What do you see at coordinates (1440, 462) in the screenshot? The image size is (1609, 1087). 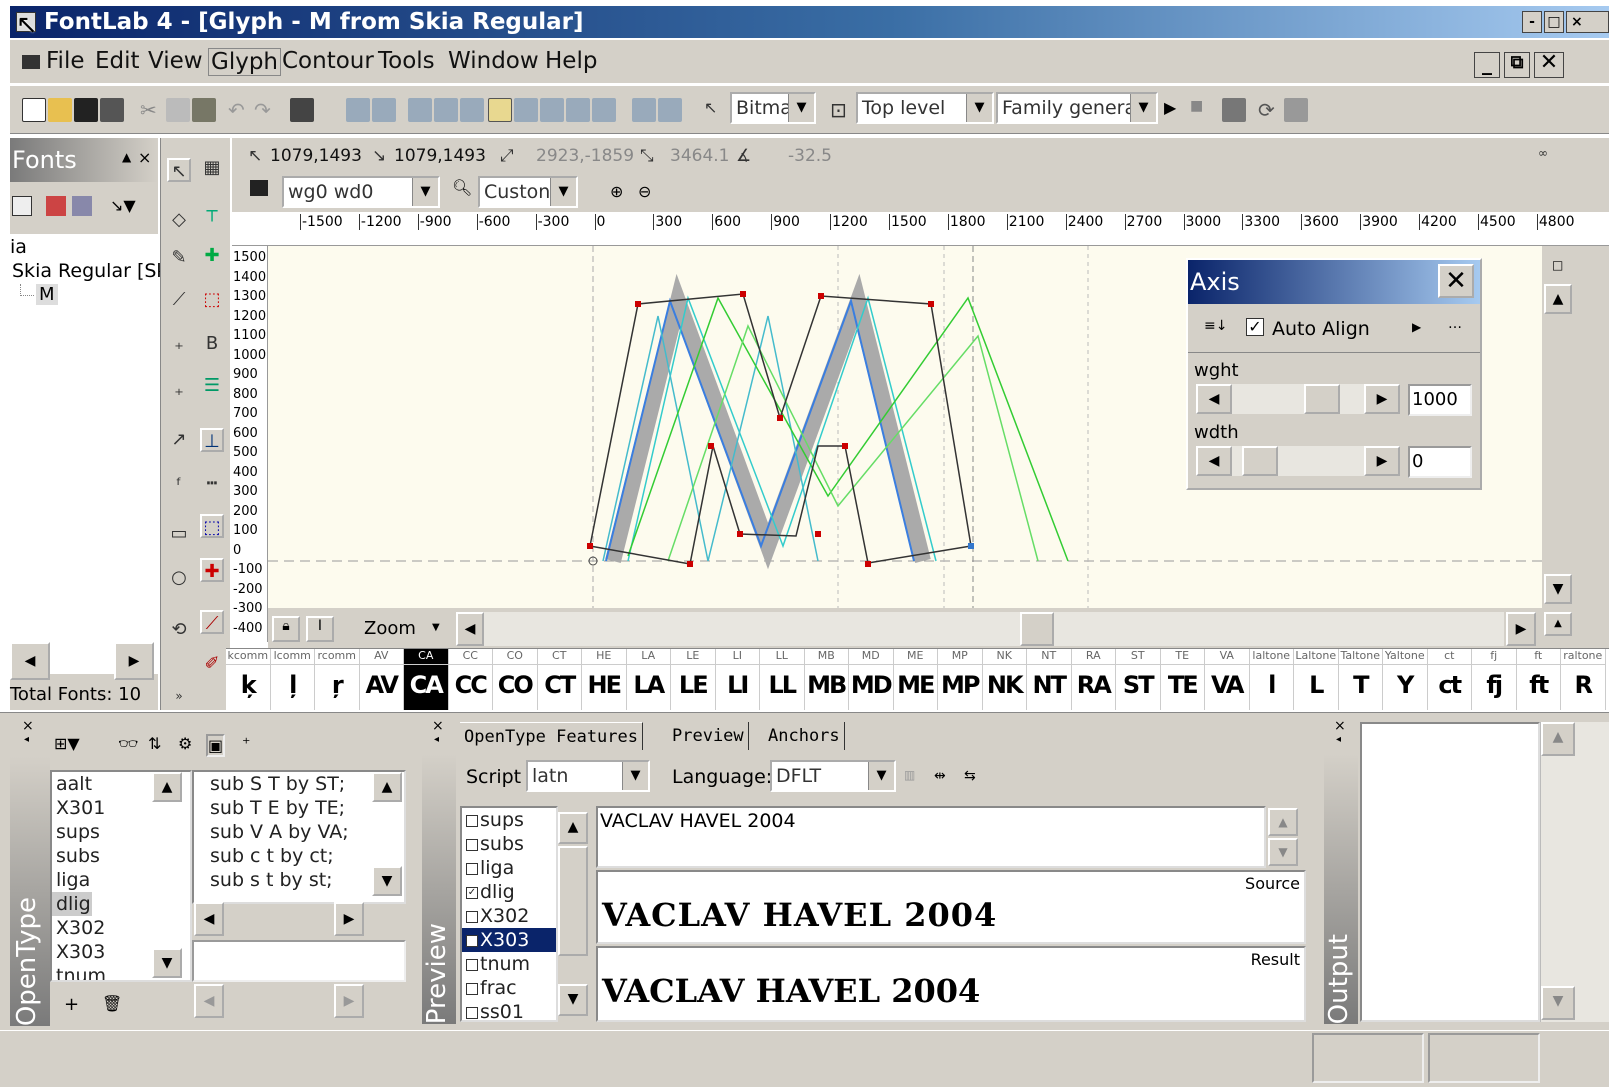 I see `axis-value-input: 0` at bounding box center [1440, 462].